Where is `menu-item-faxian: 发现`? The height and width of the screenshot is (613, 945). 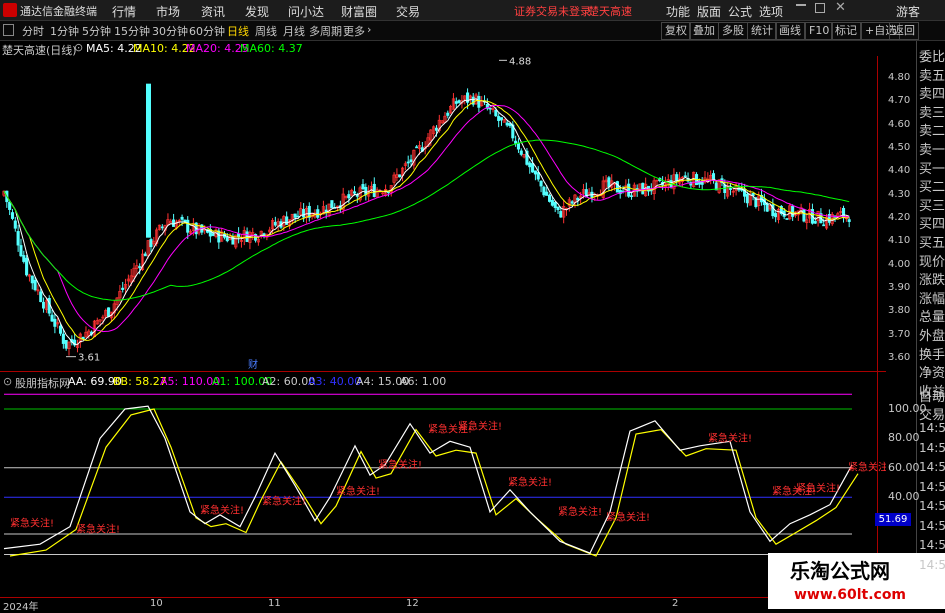 menu-item-faxian: 发现 is located at coordinates (257, 11).